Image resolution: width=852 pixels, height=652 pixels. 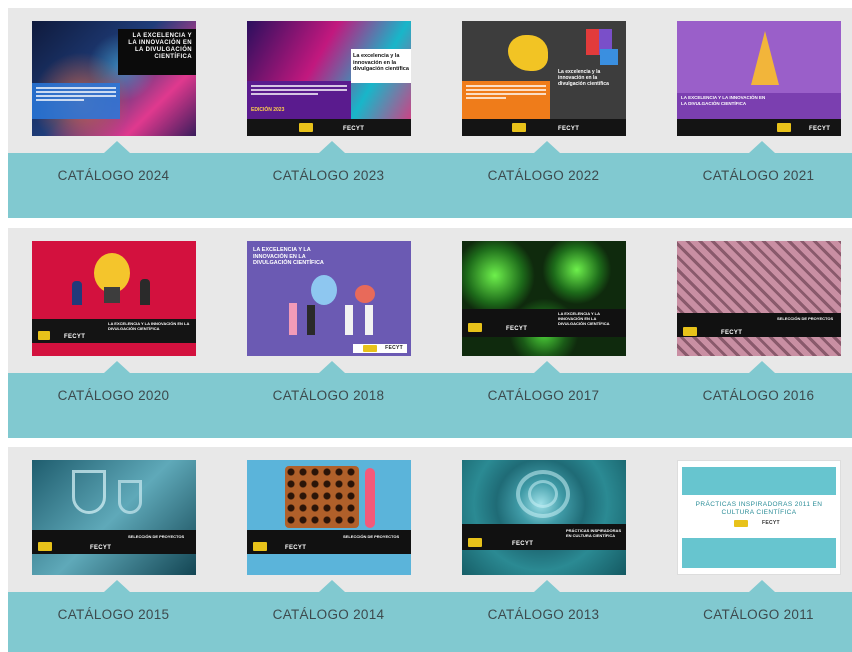 What do you see at coordinates (113, 175) in the screenshot?
I see `catalog-label: CATÁLOGO 2024` at bounding box center [113, 175].